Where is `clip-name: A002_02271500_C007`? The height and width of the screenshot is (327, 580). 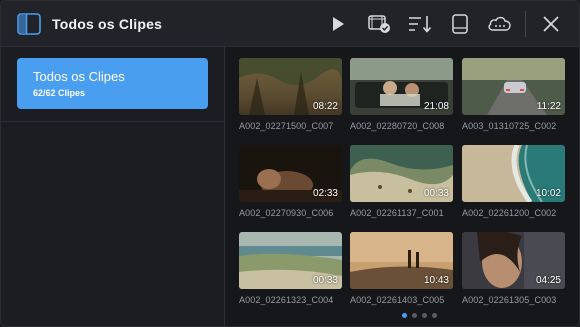
clip-name: A002_02271500_C007 is located at coordinates (286, 126).